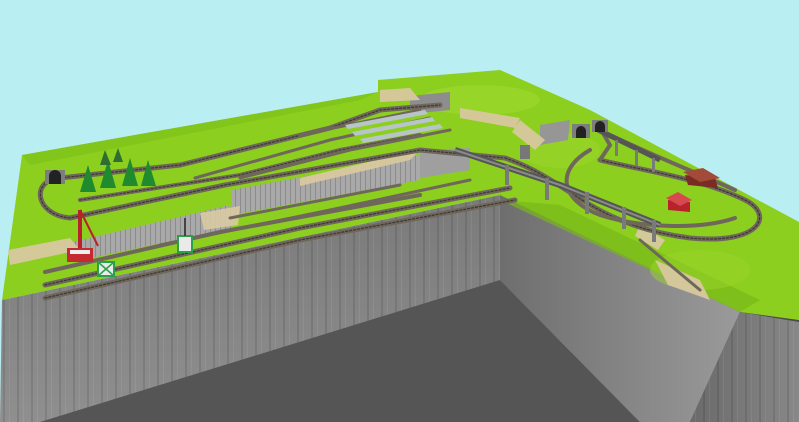 Image resolution: width=799 pixels, height=422 pixels. Describe the element at coordinates (106, 269) in the screenshot. I see `signal-icon` at that location.